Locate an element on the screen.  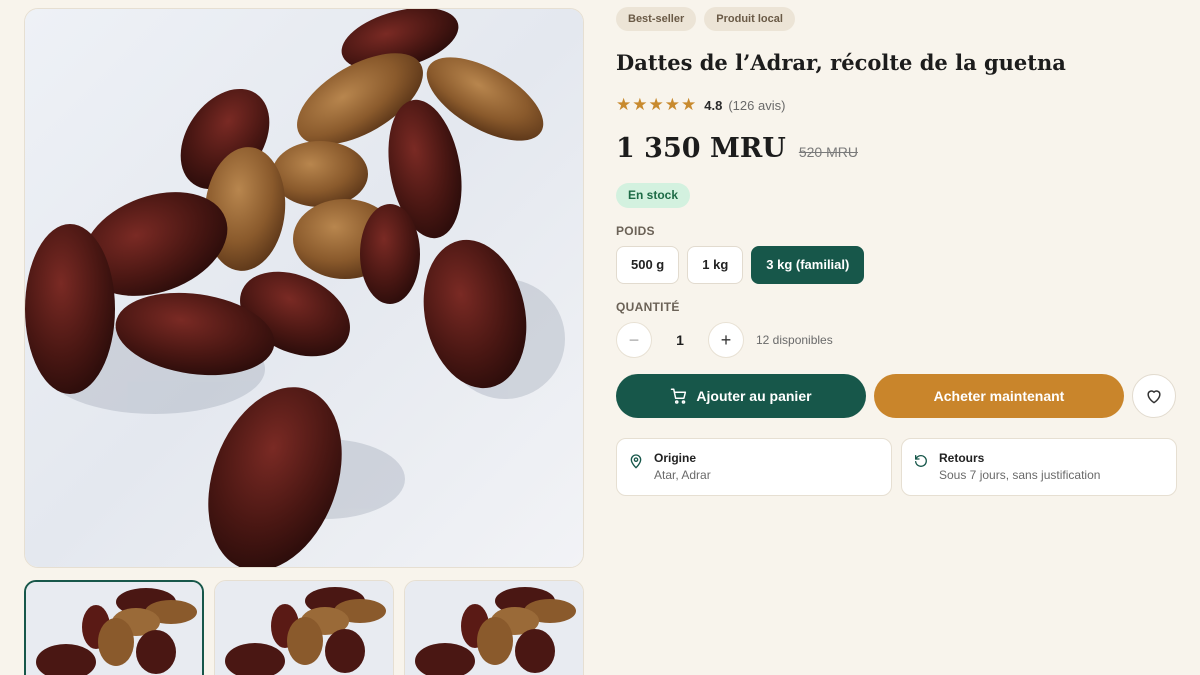
weight-option-500g: 500 g is located at coordinates (648, 265).